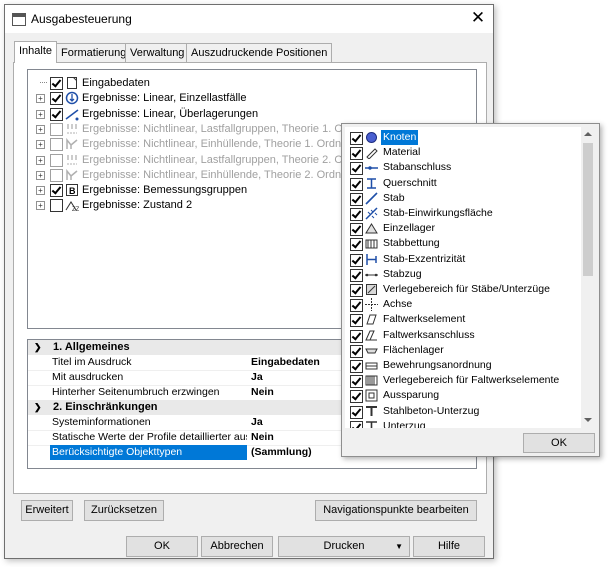 This screenshot has width=609, height=567. What do you see at coordinates (463, 183) in the screenshot?
I see `object-type-item: Querschnitt` at bounding box center [463, 183].